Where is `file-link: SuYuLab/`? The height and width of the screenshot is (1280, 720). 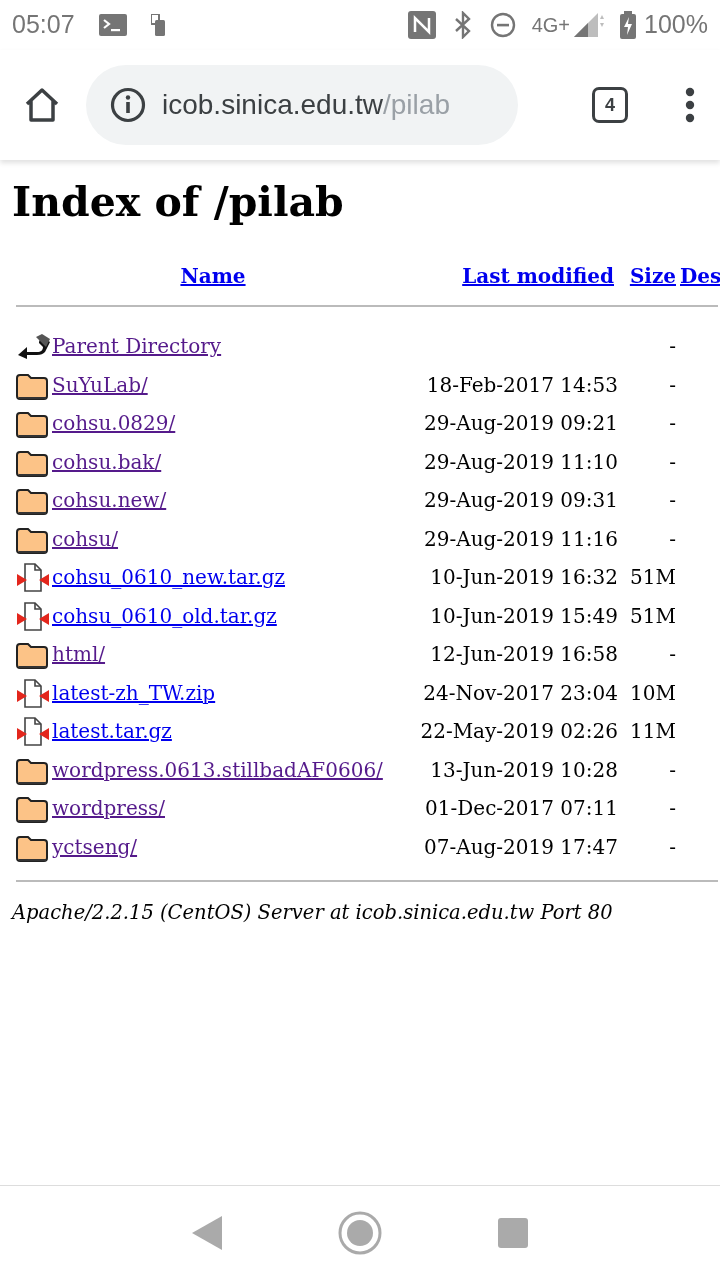 file-link: SuYuLab/ is located at coordinates (100, 384).